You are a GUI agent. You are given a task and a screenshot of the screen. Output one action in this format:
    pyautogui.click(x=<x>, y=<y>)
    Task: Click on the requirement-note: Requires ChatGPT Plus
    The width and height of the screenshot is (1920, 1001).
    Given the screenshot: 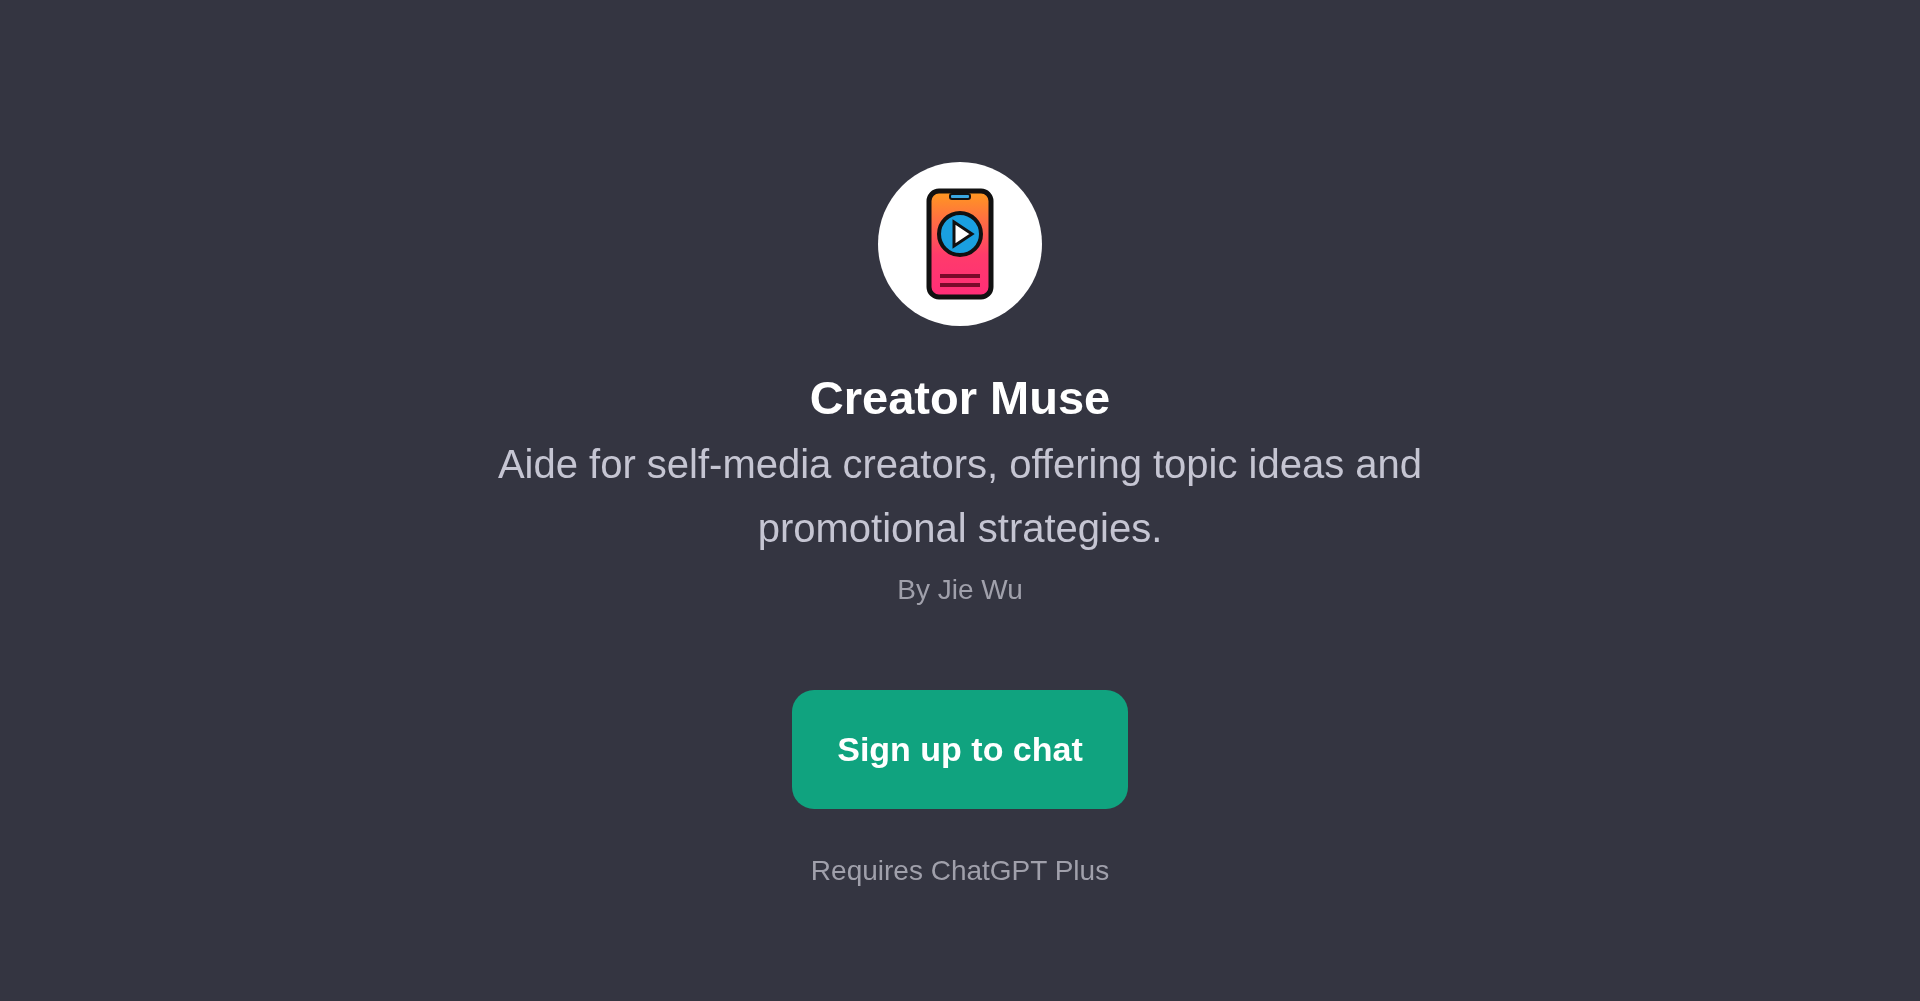 What is the action you would take?
    pyautogui.click(x=960, y=871)
    